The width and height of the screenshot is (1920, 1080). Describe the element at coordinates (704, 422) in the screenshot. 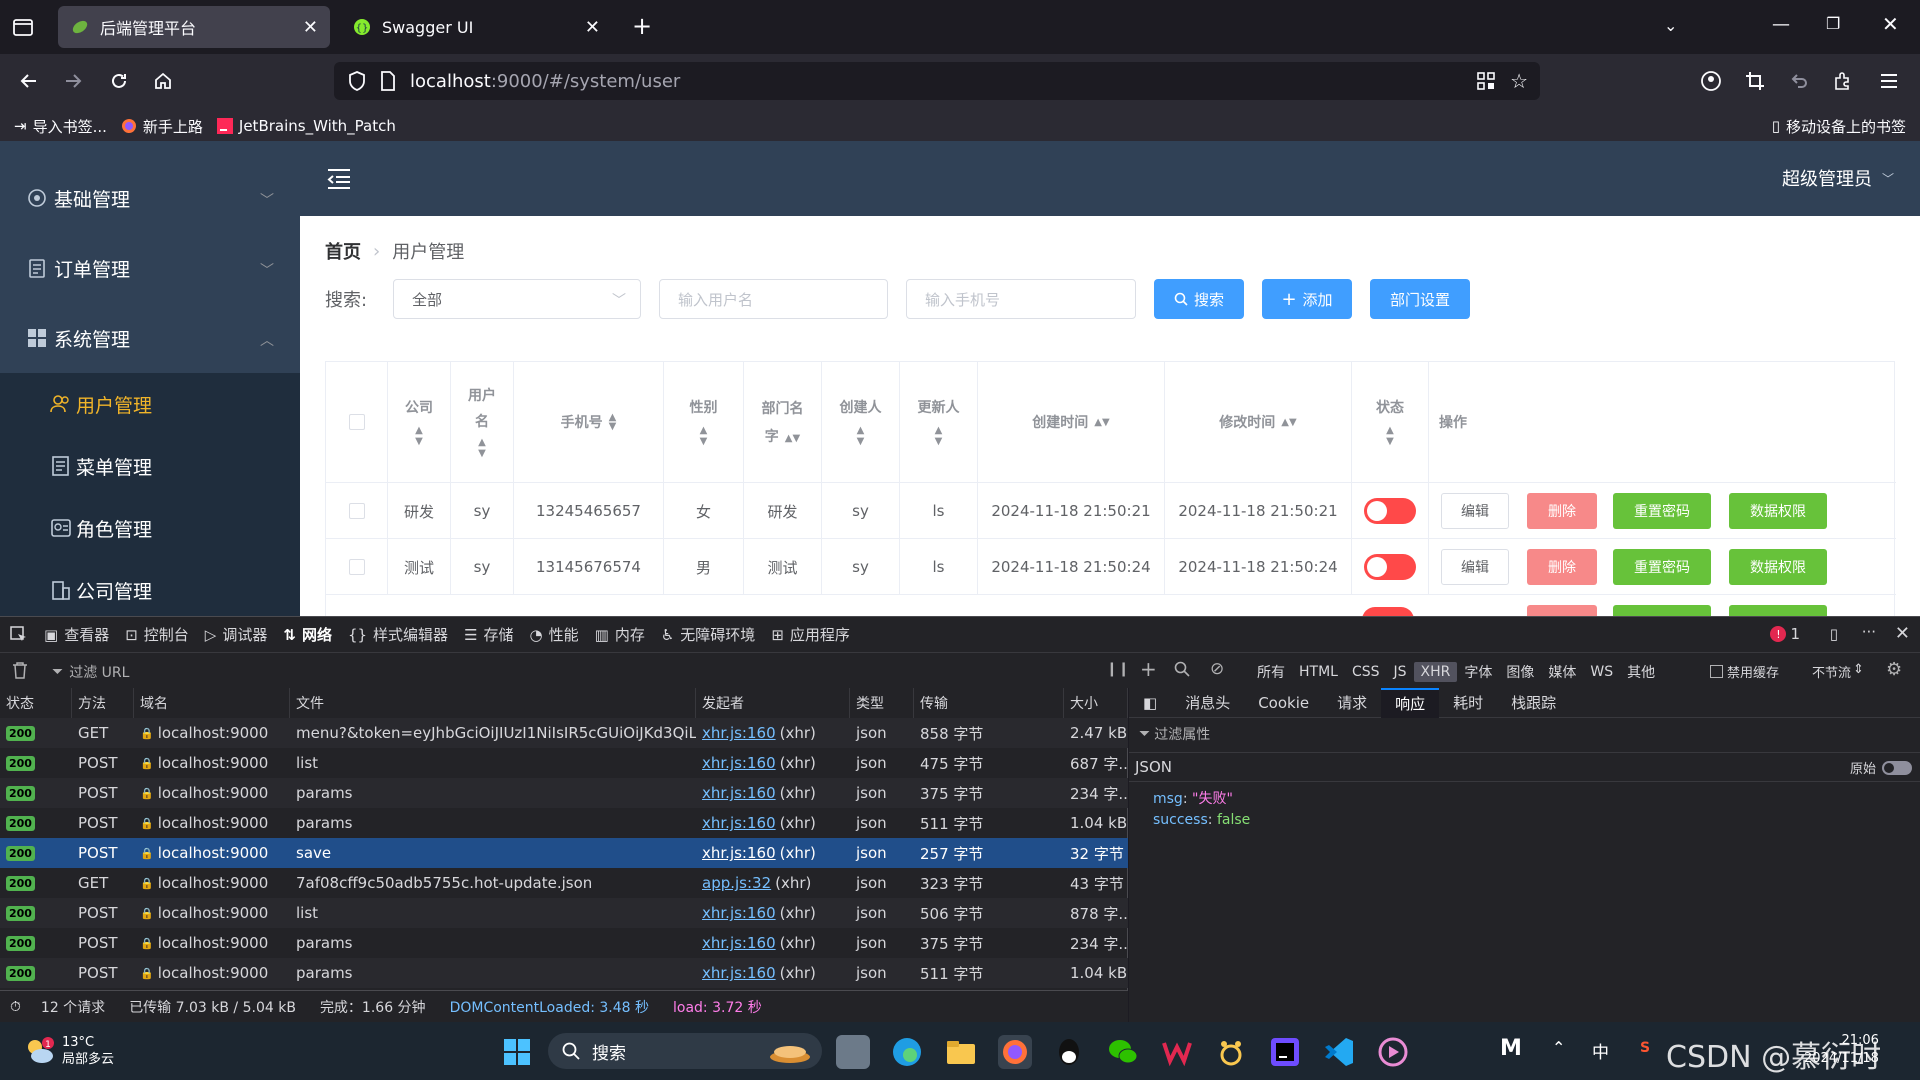

I see `header-gender: 性别 ▲ ▼` at that location.